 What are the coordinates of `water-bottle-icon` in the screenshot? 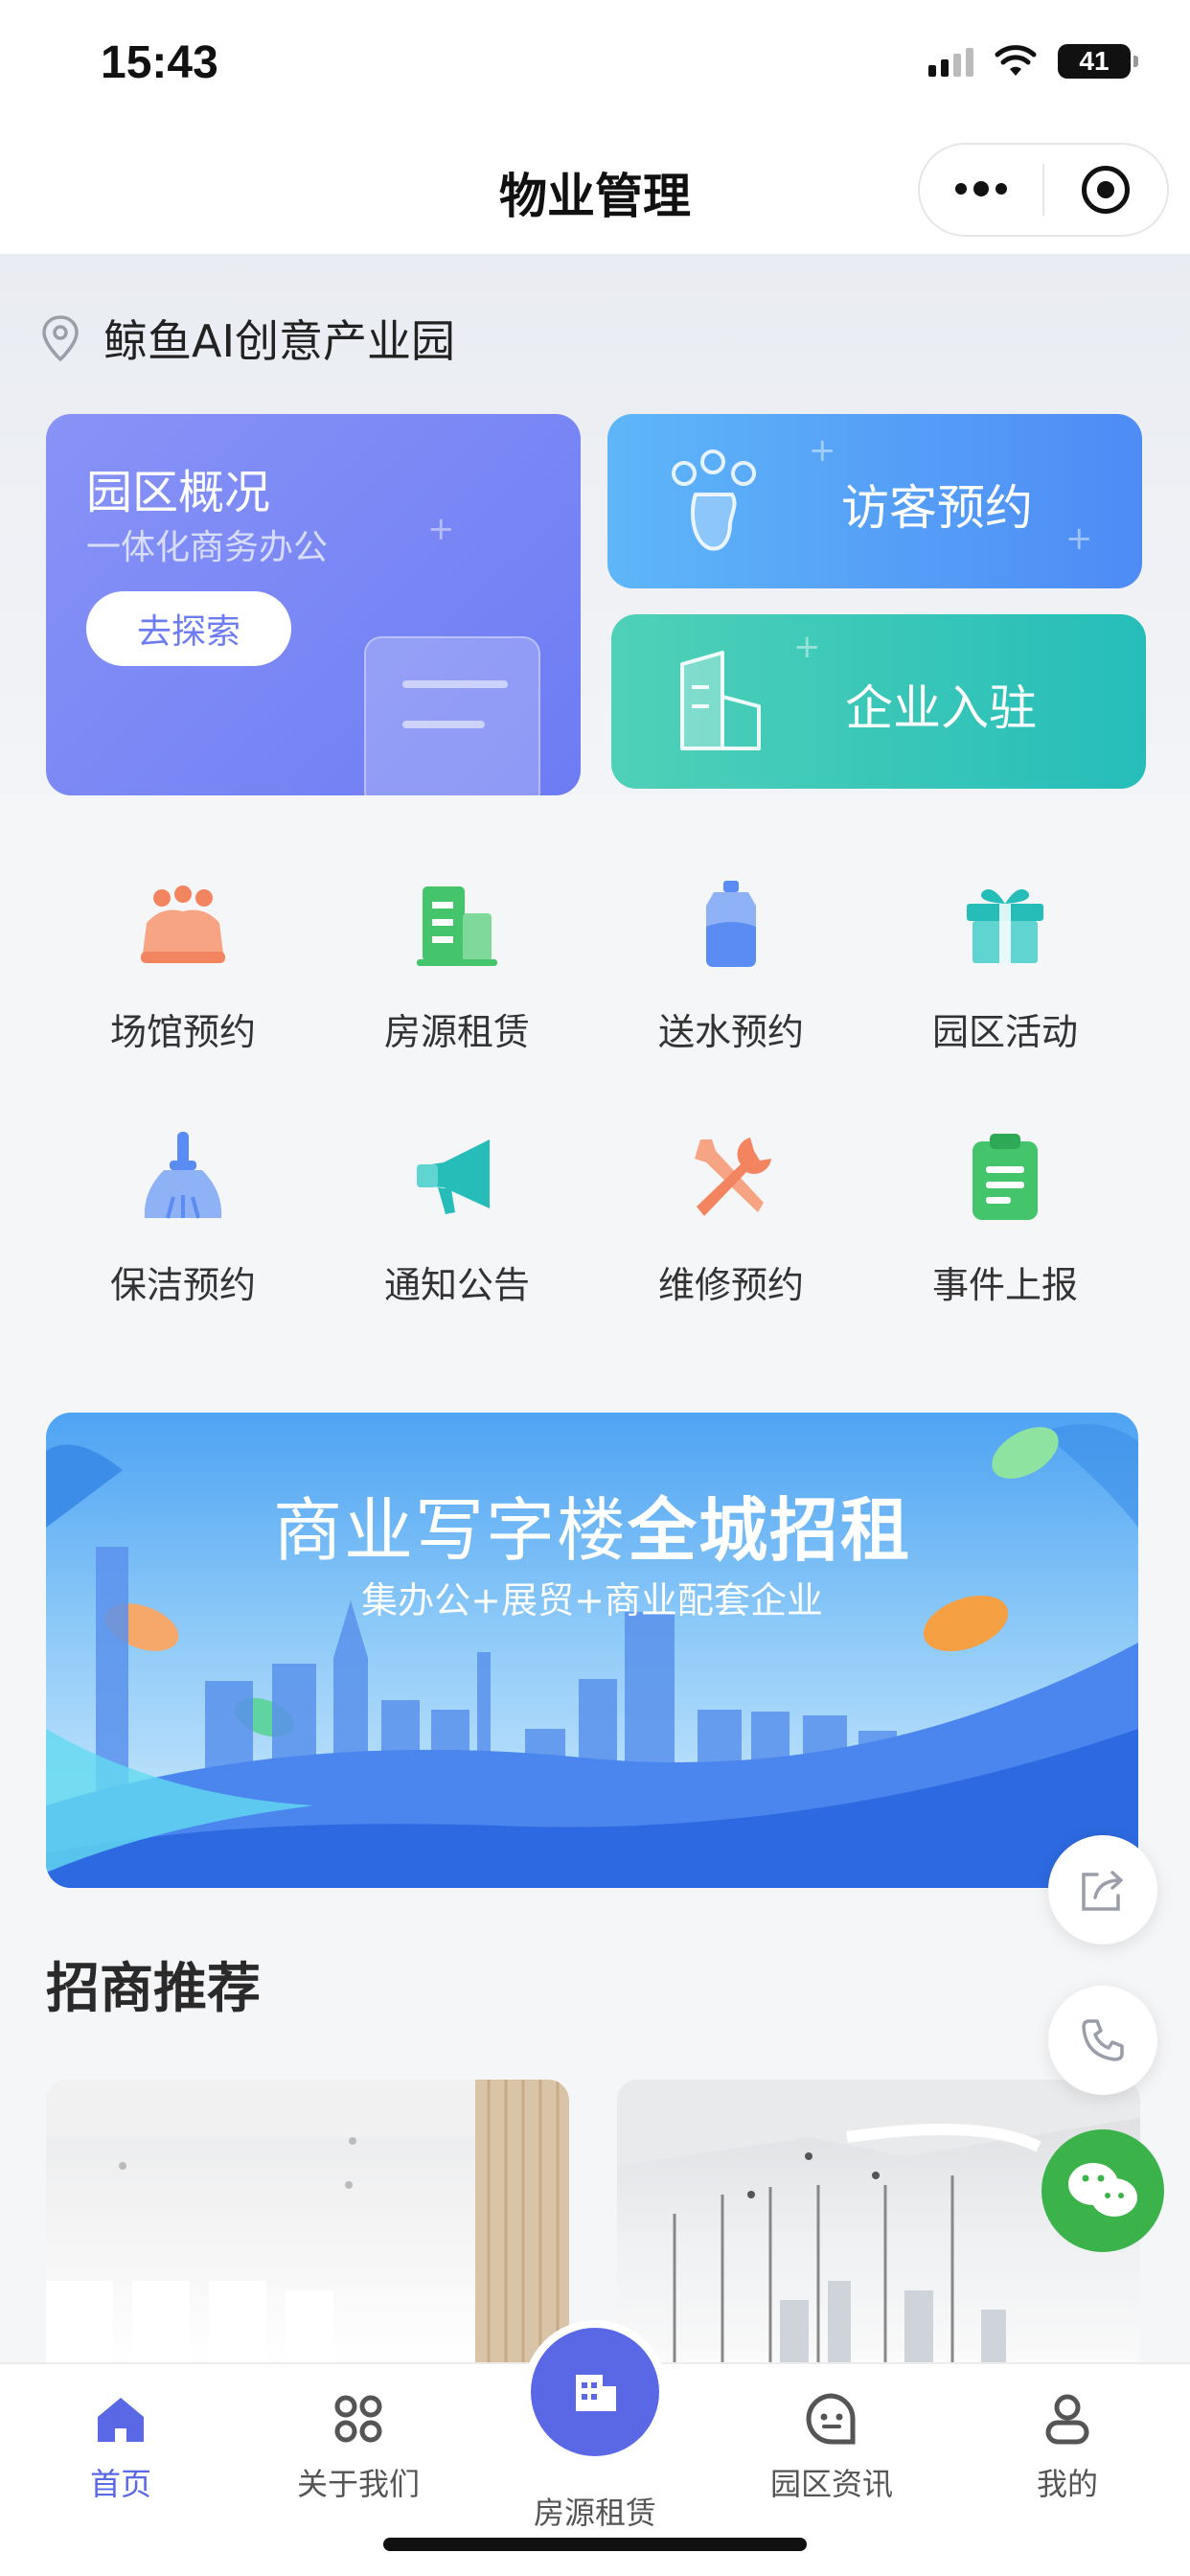 It's located at (731, 925).